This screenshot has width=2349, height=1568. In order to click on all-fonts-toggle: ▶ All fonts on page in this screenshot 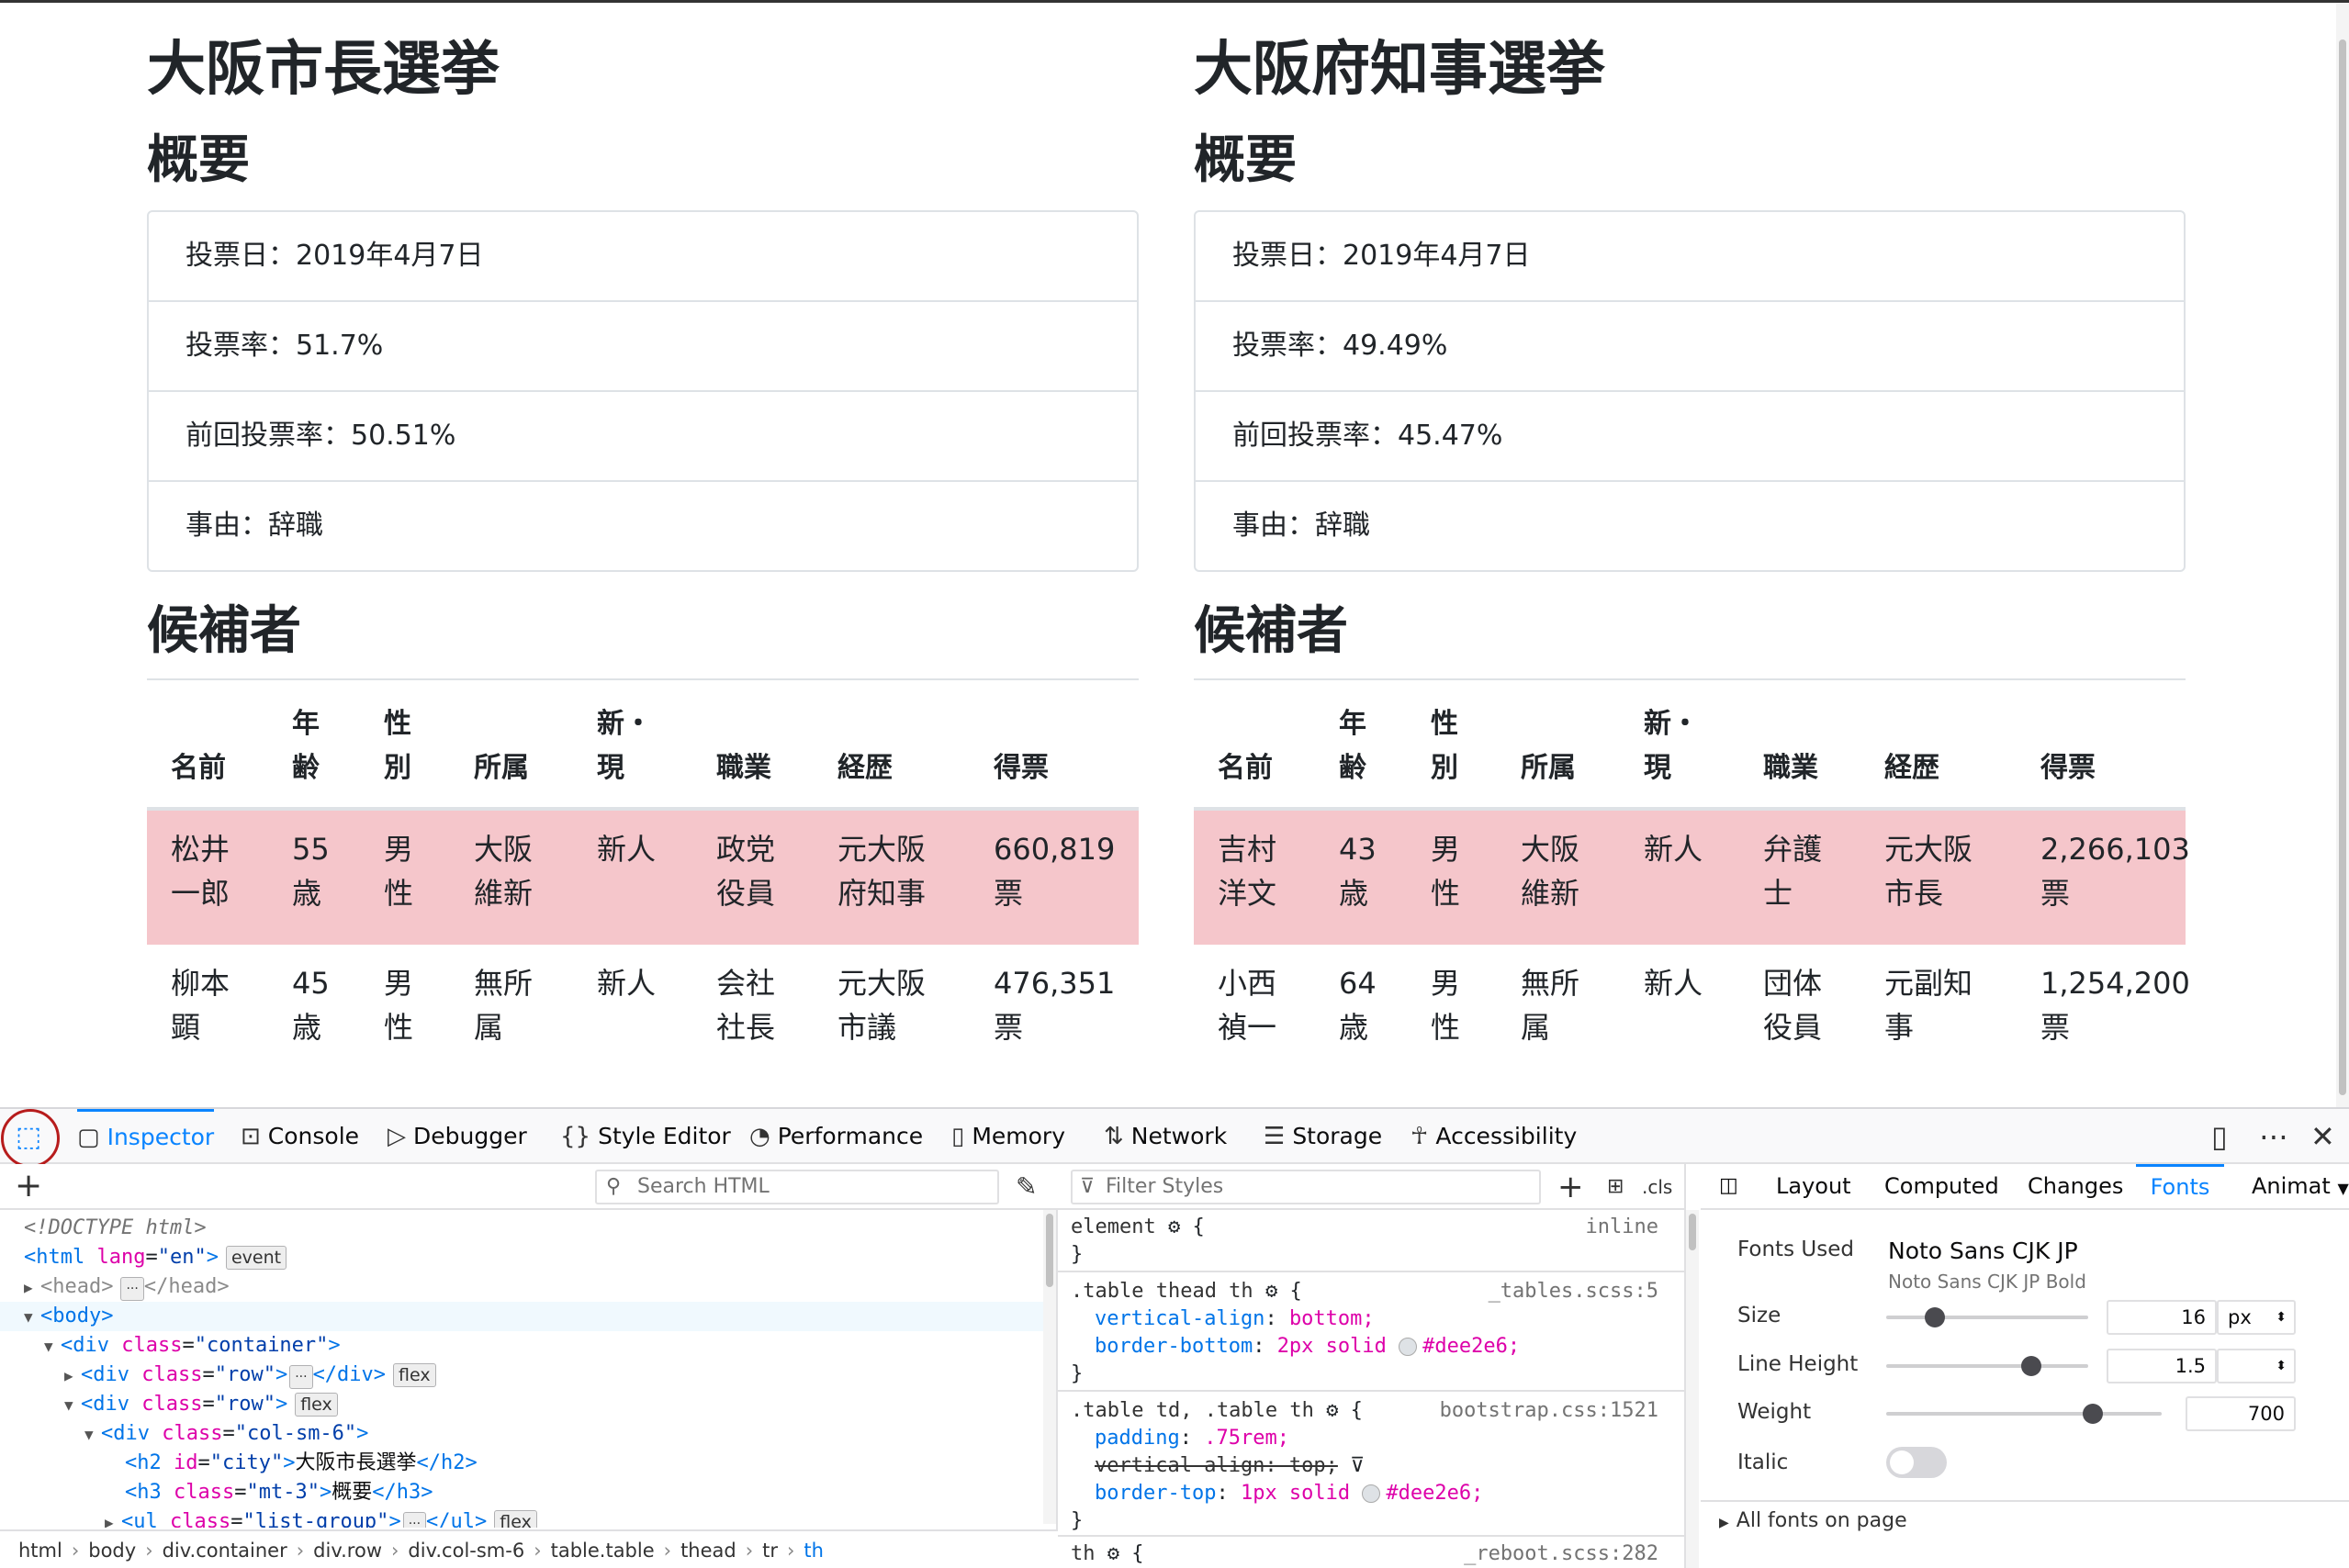, I will do `click(1813, 1520)`.